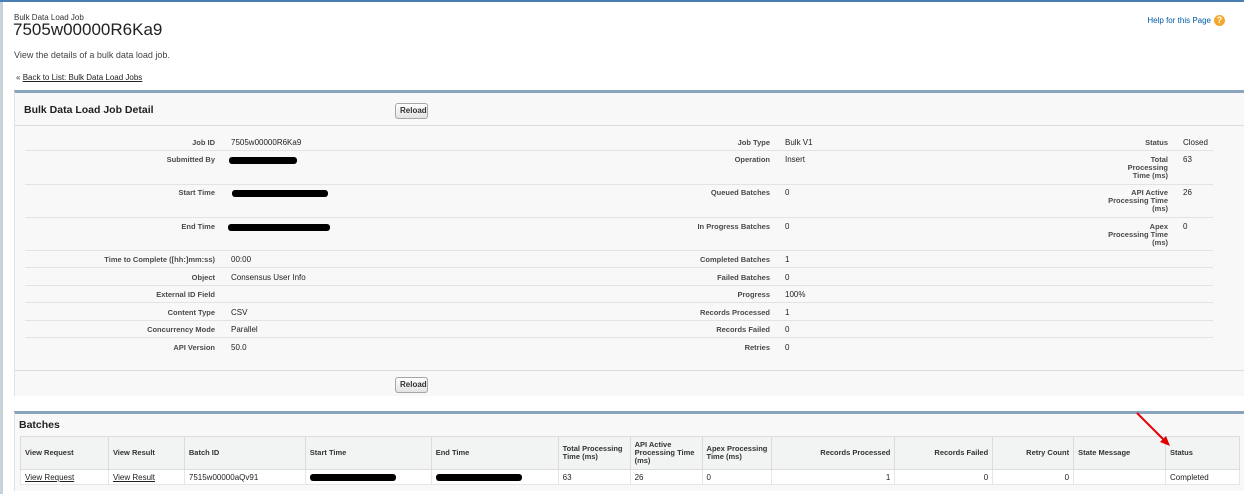 The image size is (1244, 494). Describe the element at coordinates (1147, 167) in the screenshot. I see `label-total-processing-time: Total Processing Time (ms)` at that location.